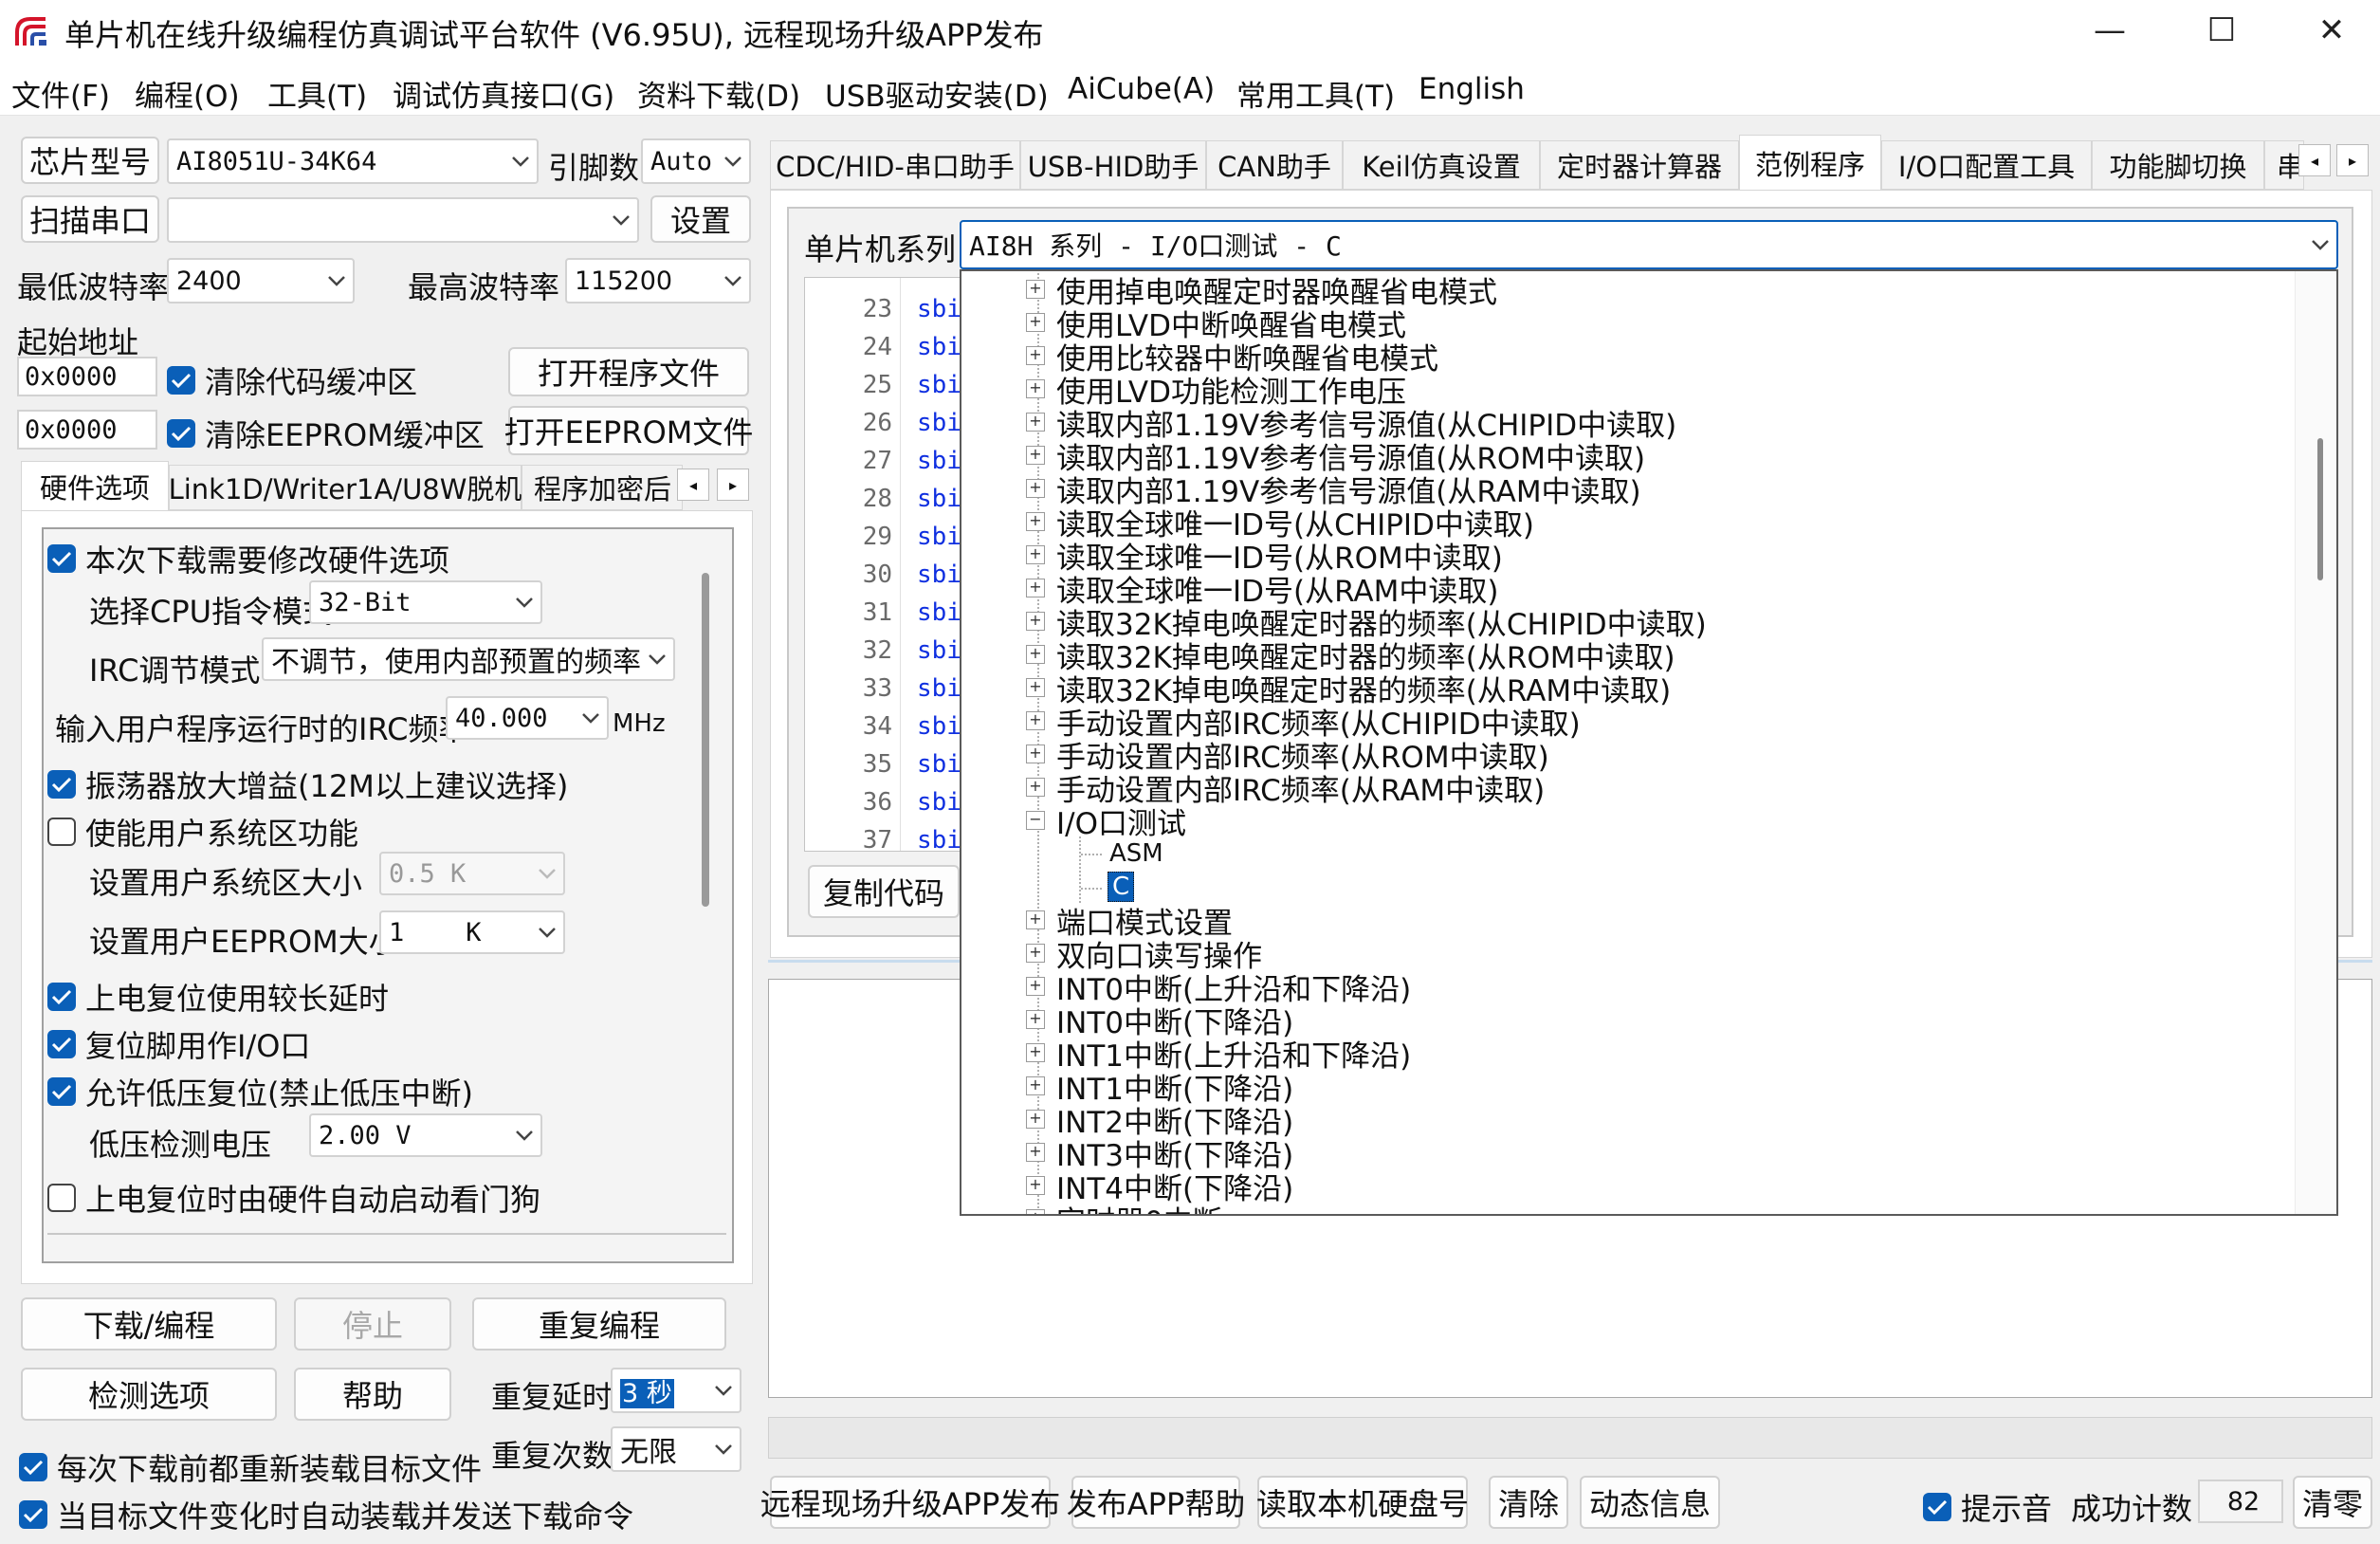 The image size is (2380, 1544). Describe the element at coordinates (910, 1502) in the screenshot. I see `remote-app-publish-button: 远程现场升级APP发布` at that location.